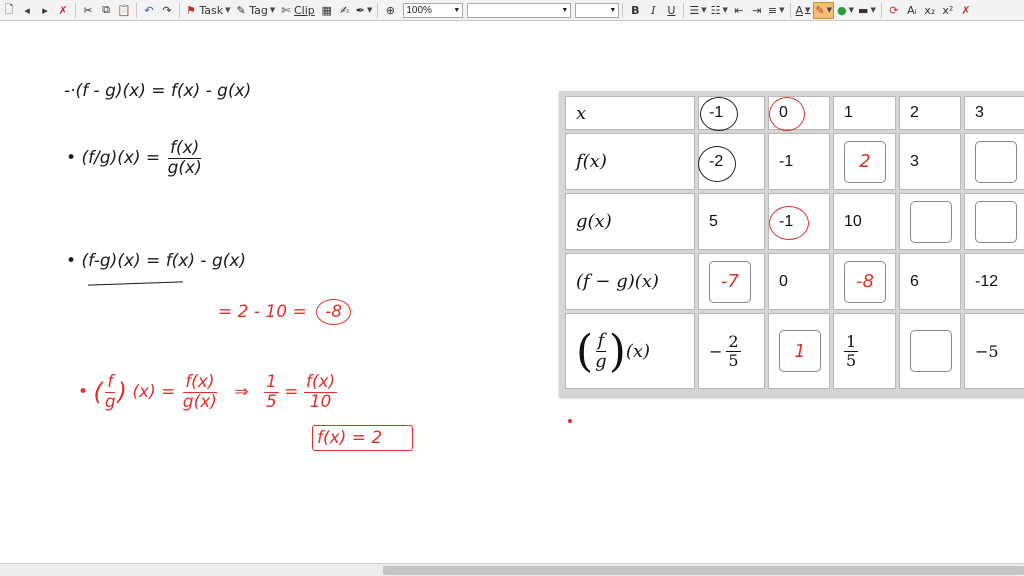 The height and width of the screenshot is (576, 1024). Describe the element at coordinates (158, 91) in the screenshot. I see `note-line-difference-def: -·(f - g)(x) = f(x) - g(x)` at that location.